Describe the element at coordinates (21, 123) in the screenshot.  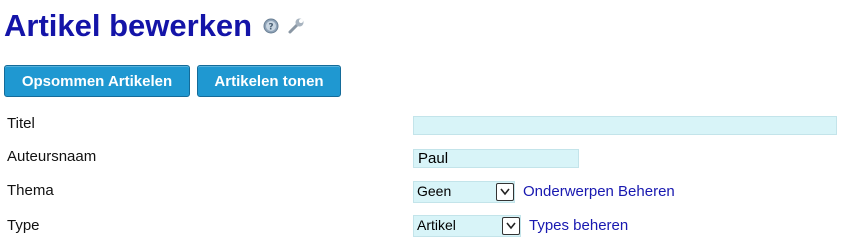
I see `titel-label: Titel` at that location.